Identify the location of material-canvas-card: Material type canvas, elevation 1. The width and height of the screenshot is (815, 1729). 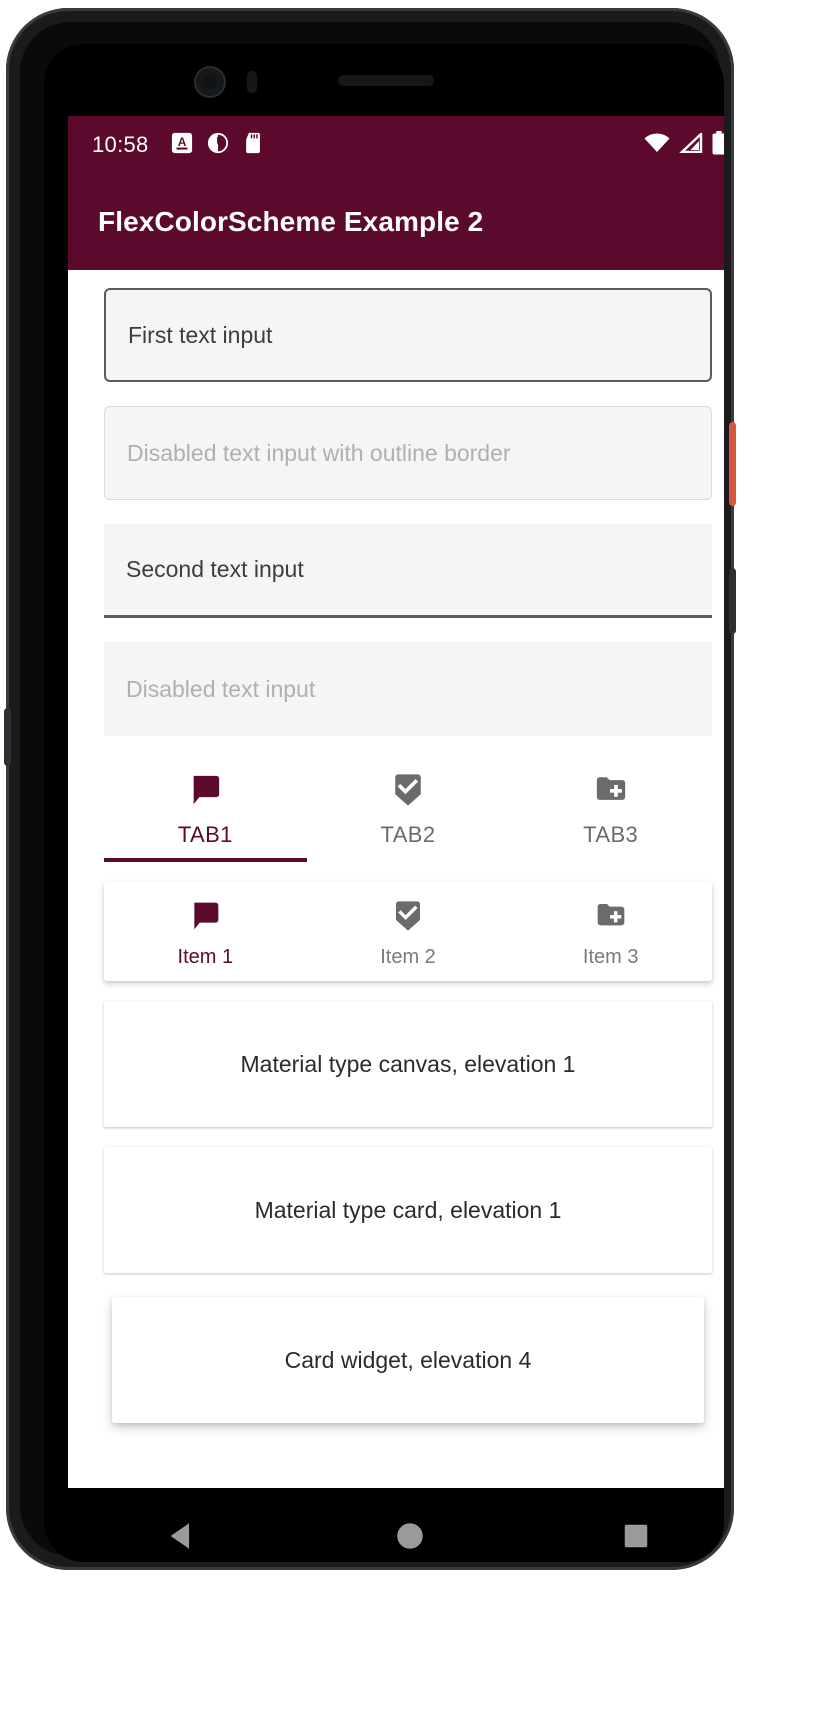
(408, 1064).